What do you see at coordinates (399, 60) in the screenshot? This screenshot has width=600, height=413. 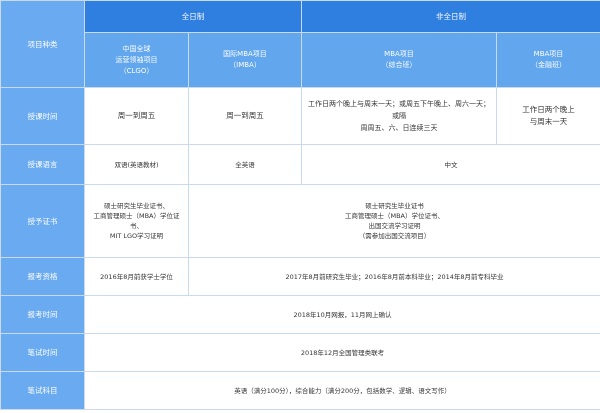 I see `program-mba-general-header: MBA项目 （综合班）` at bounding box center [399, 60].